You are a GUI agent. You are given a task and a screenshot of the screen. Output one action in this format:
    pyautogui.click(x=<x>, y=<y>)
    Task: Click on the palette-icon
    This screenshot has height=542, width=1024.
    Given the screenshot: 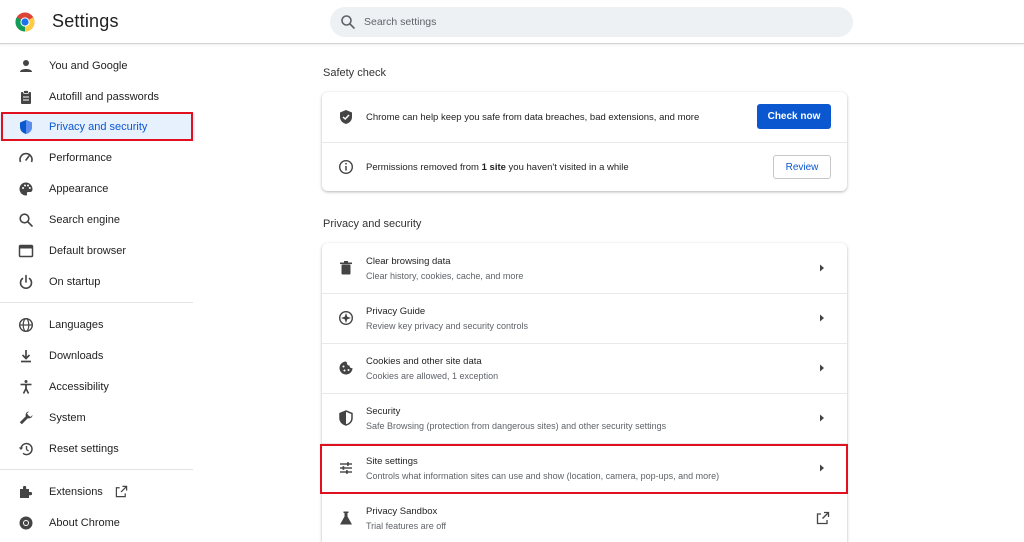 What is the action you would take?
    pyautogui.click(x=26, y=189)
    